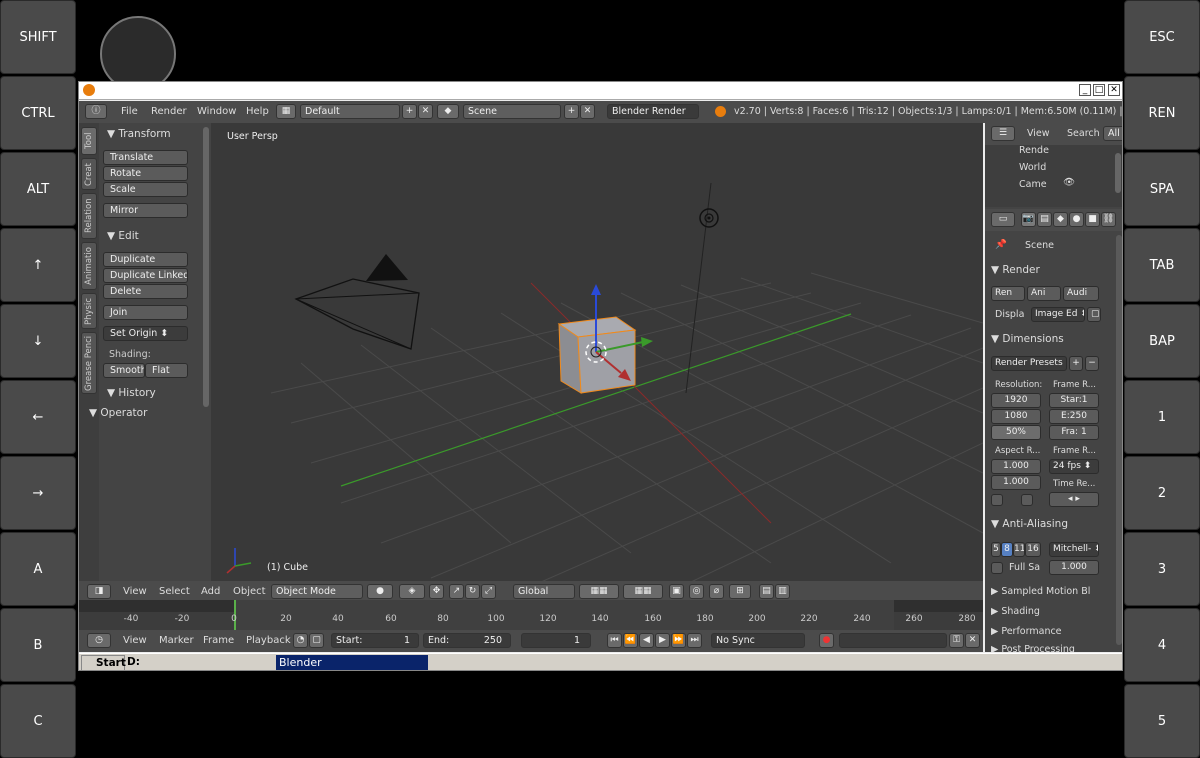 Image resolution: width=1200 pixels, height=758 pixels. Describe the element at coordinates (1083, 133) in the screenshot. I see `outliner-menu-search: Search` at that location.